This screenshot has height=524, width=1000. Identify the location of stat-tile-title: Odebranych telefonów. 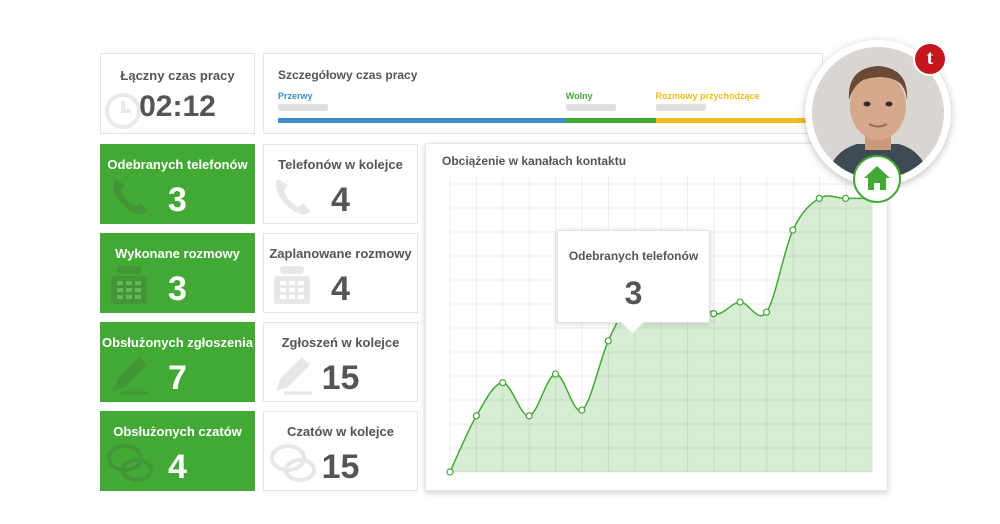
(177, 164).